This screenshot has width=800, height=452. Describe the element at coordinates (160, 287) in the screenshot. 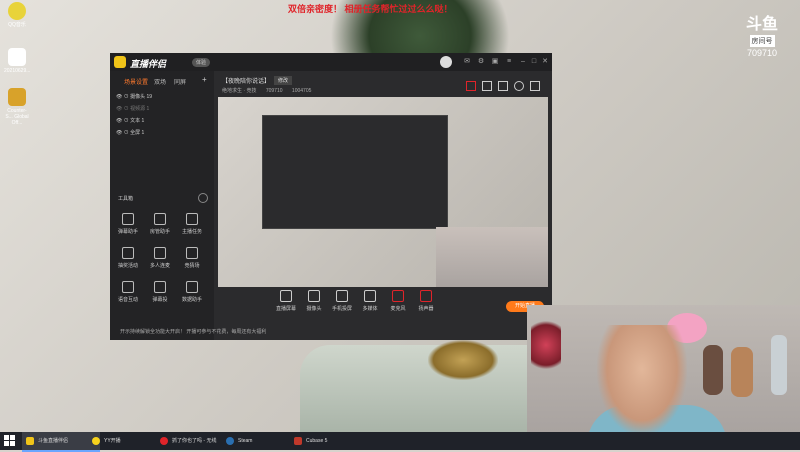

I see `vote-icon` at that location.